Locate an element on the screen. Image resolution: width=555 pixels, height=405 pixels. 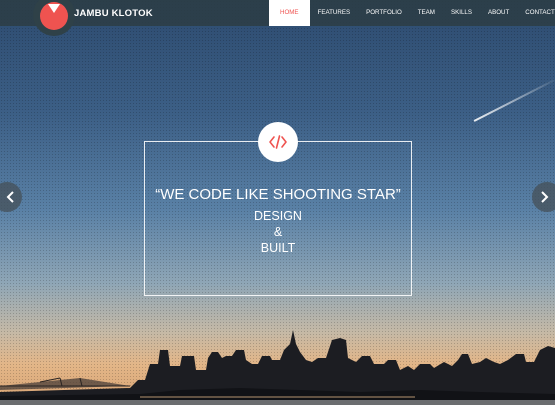
chevron-left-icon is located at coordinates (10, 197).